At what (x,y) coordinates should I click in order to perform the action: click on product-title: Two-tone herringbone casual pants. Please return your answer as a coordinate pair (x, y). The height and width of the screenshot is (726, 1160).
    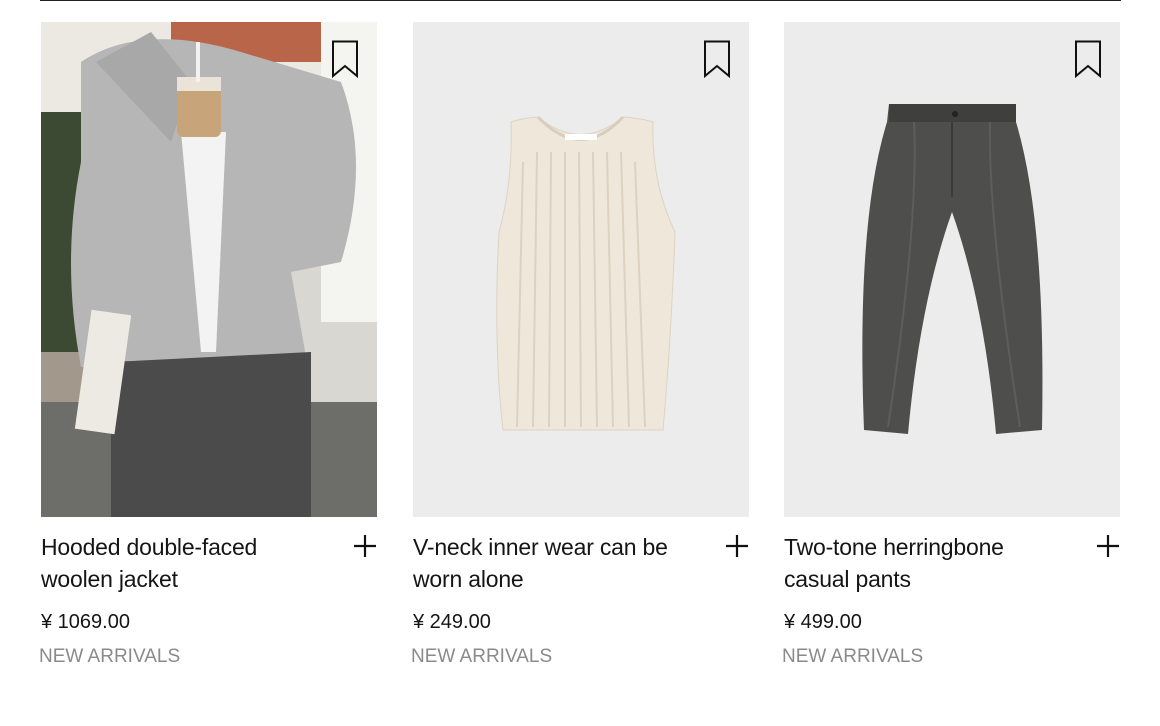
    Looking at the image, I should click on (914, 563).